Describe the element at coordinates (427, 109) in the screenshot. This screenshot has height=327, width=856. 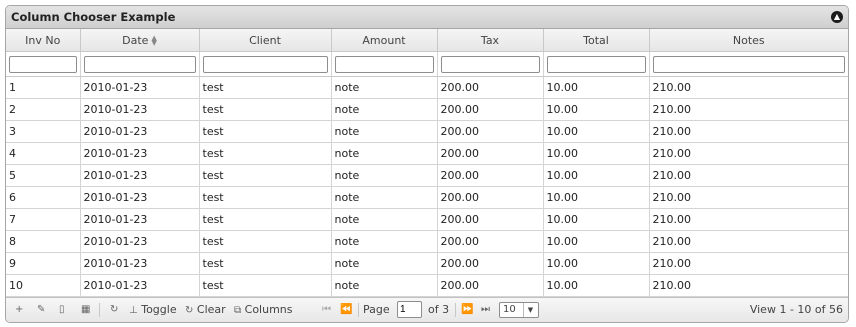
I see `table-row: 2 2010-01-23 test note 200.00 10.00 210.00` at that location.